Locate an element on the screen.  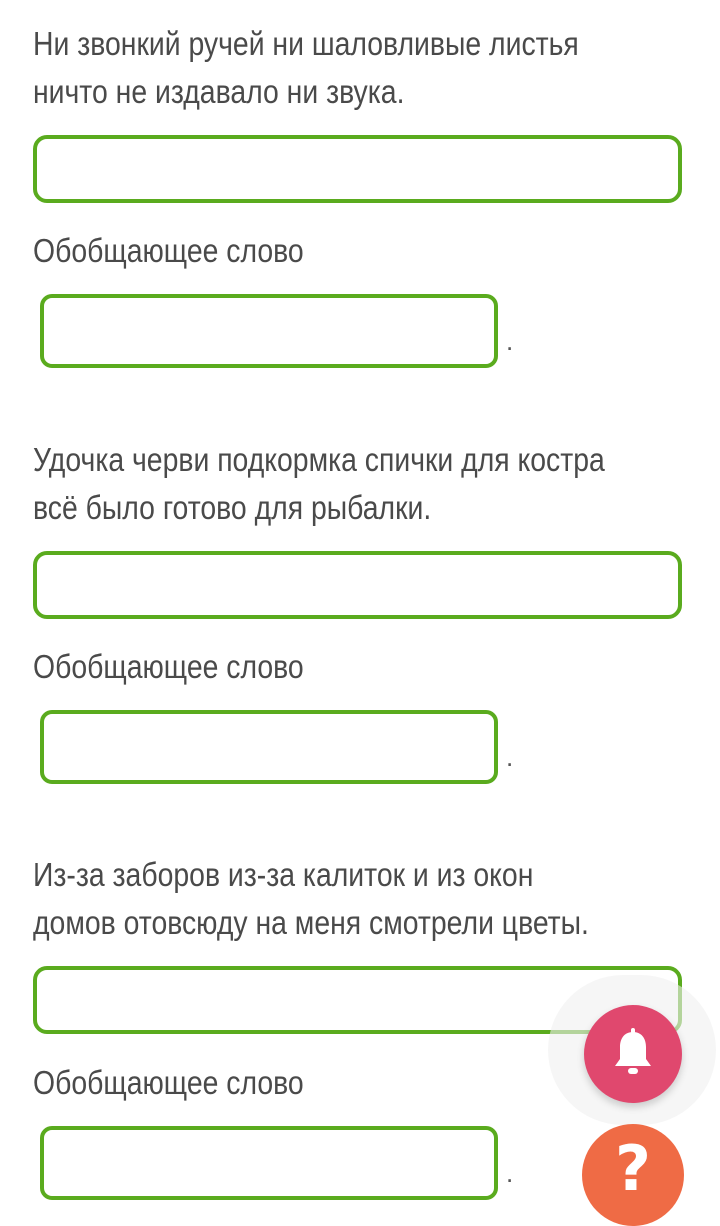
task-2-sentence-line-1: Удочка черви подкормка спички для костра is located at coordinates (319, 459).